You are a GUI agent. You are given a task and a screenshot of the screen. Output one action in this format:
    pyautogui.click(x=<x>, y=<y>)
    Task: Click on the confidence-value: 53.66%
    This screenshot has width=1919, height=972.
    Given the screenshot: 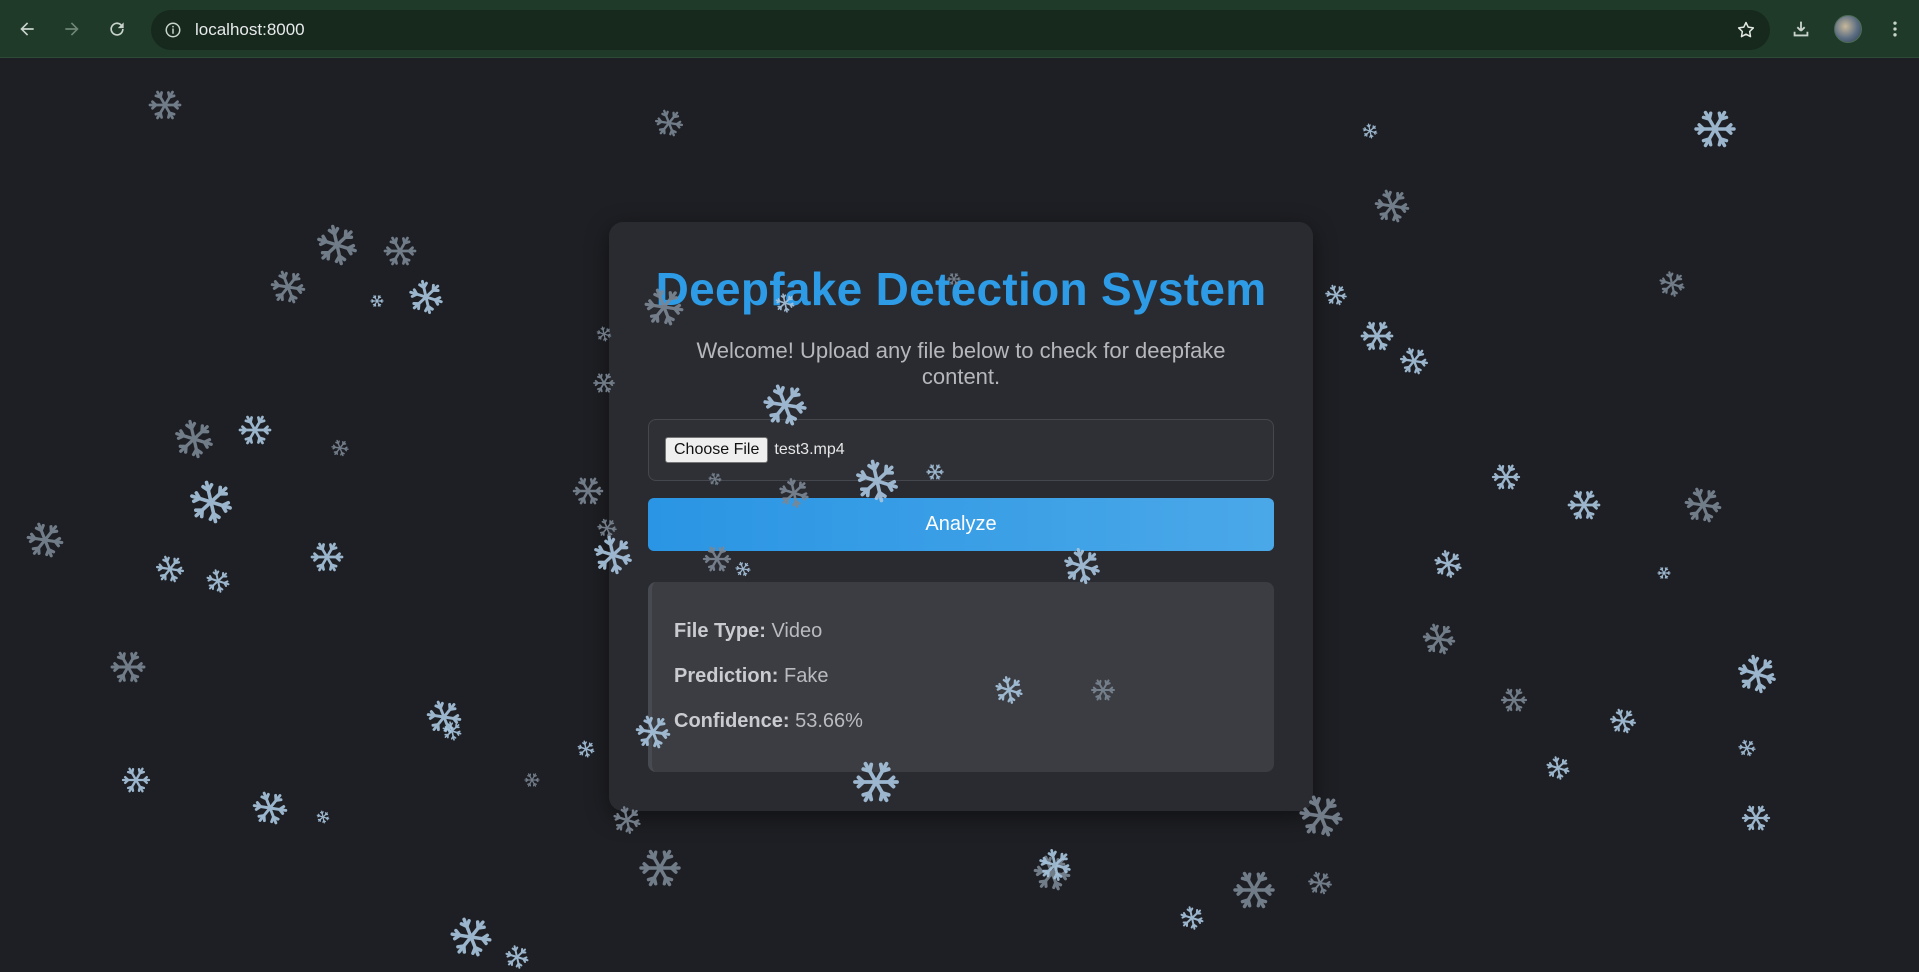 What is the action you would take?
    pyautogui.click(x=829, y=721)
    